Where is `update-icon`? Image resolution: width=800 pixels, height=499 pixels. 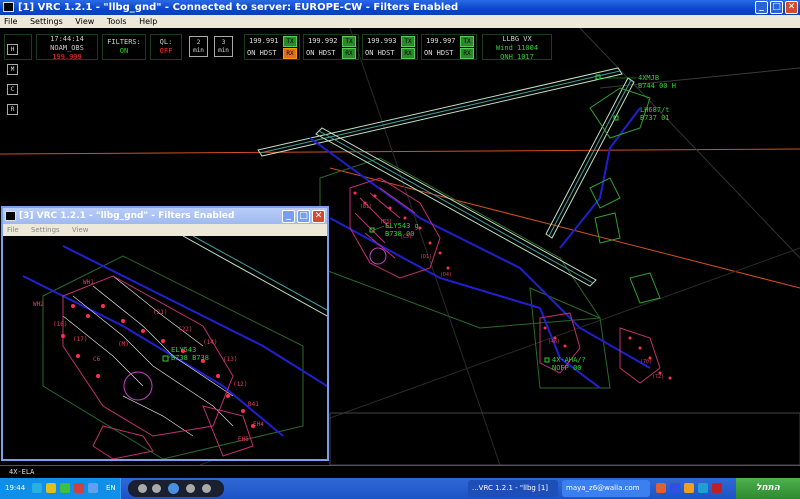
update-icon is located at coordinates (93, 488).